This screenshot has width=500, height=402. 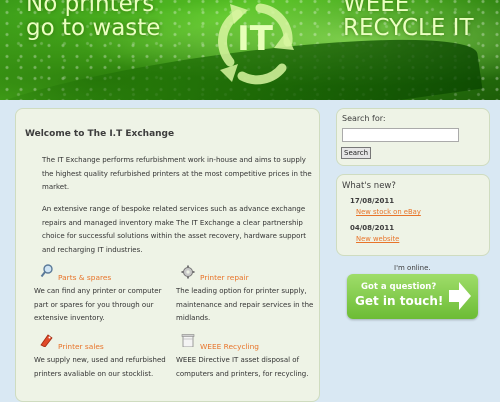 I want to click on banner-slogan-left: No printers go to waste, so click(x=93, y=20).